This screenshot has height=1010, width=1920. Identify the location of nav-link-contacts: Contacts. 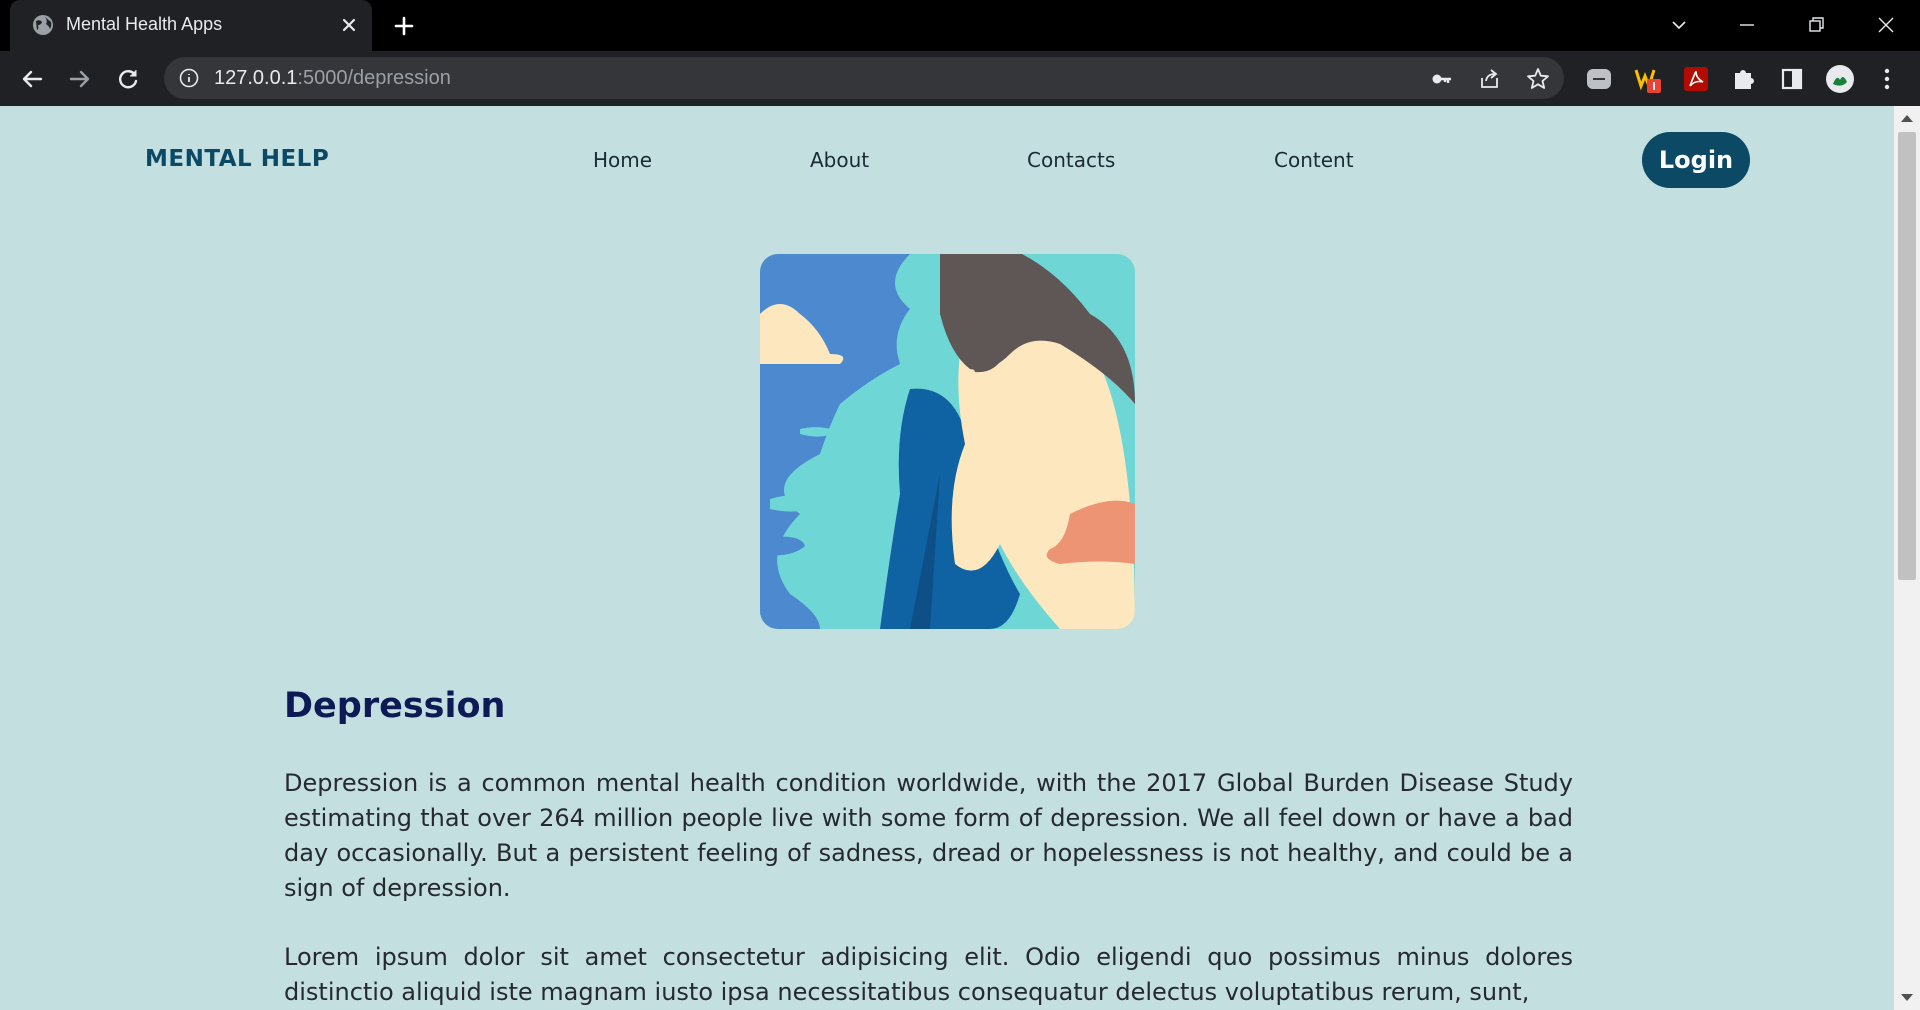
(1071, 160).